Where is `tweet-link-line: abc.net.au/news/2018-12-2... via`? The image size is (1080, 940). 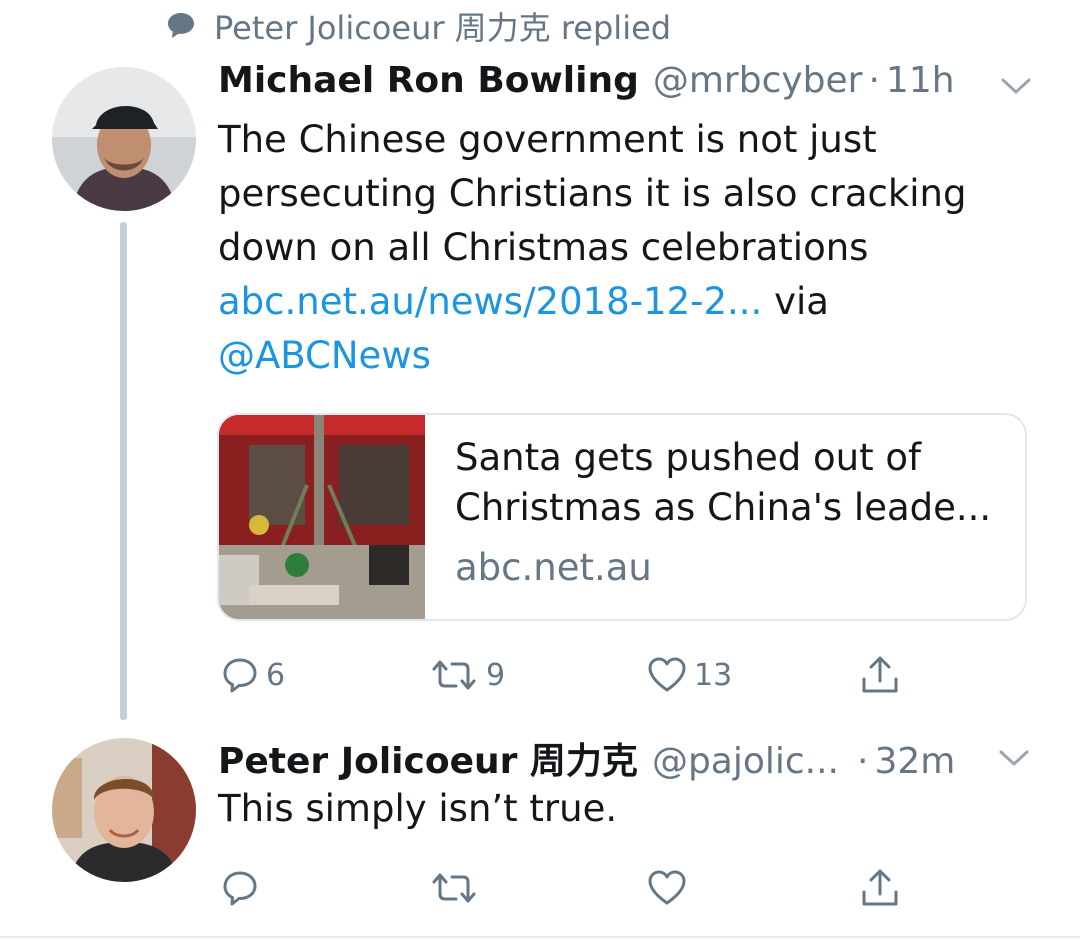 tweet-link-line: abc.net.au/news/2018-12-2... via is located at coordinates (628, 302).